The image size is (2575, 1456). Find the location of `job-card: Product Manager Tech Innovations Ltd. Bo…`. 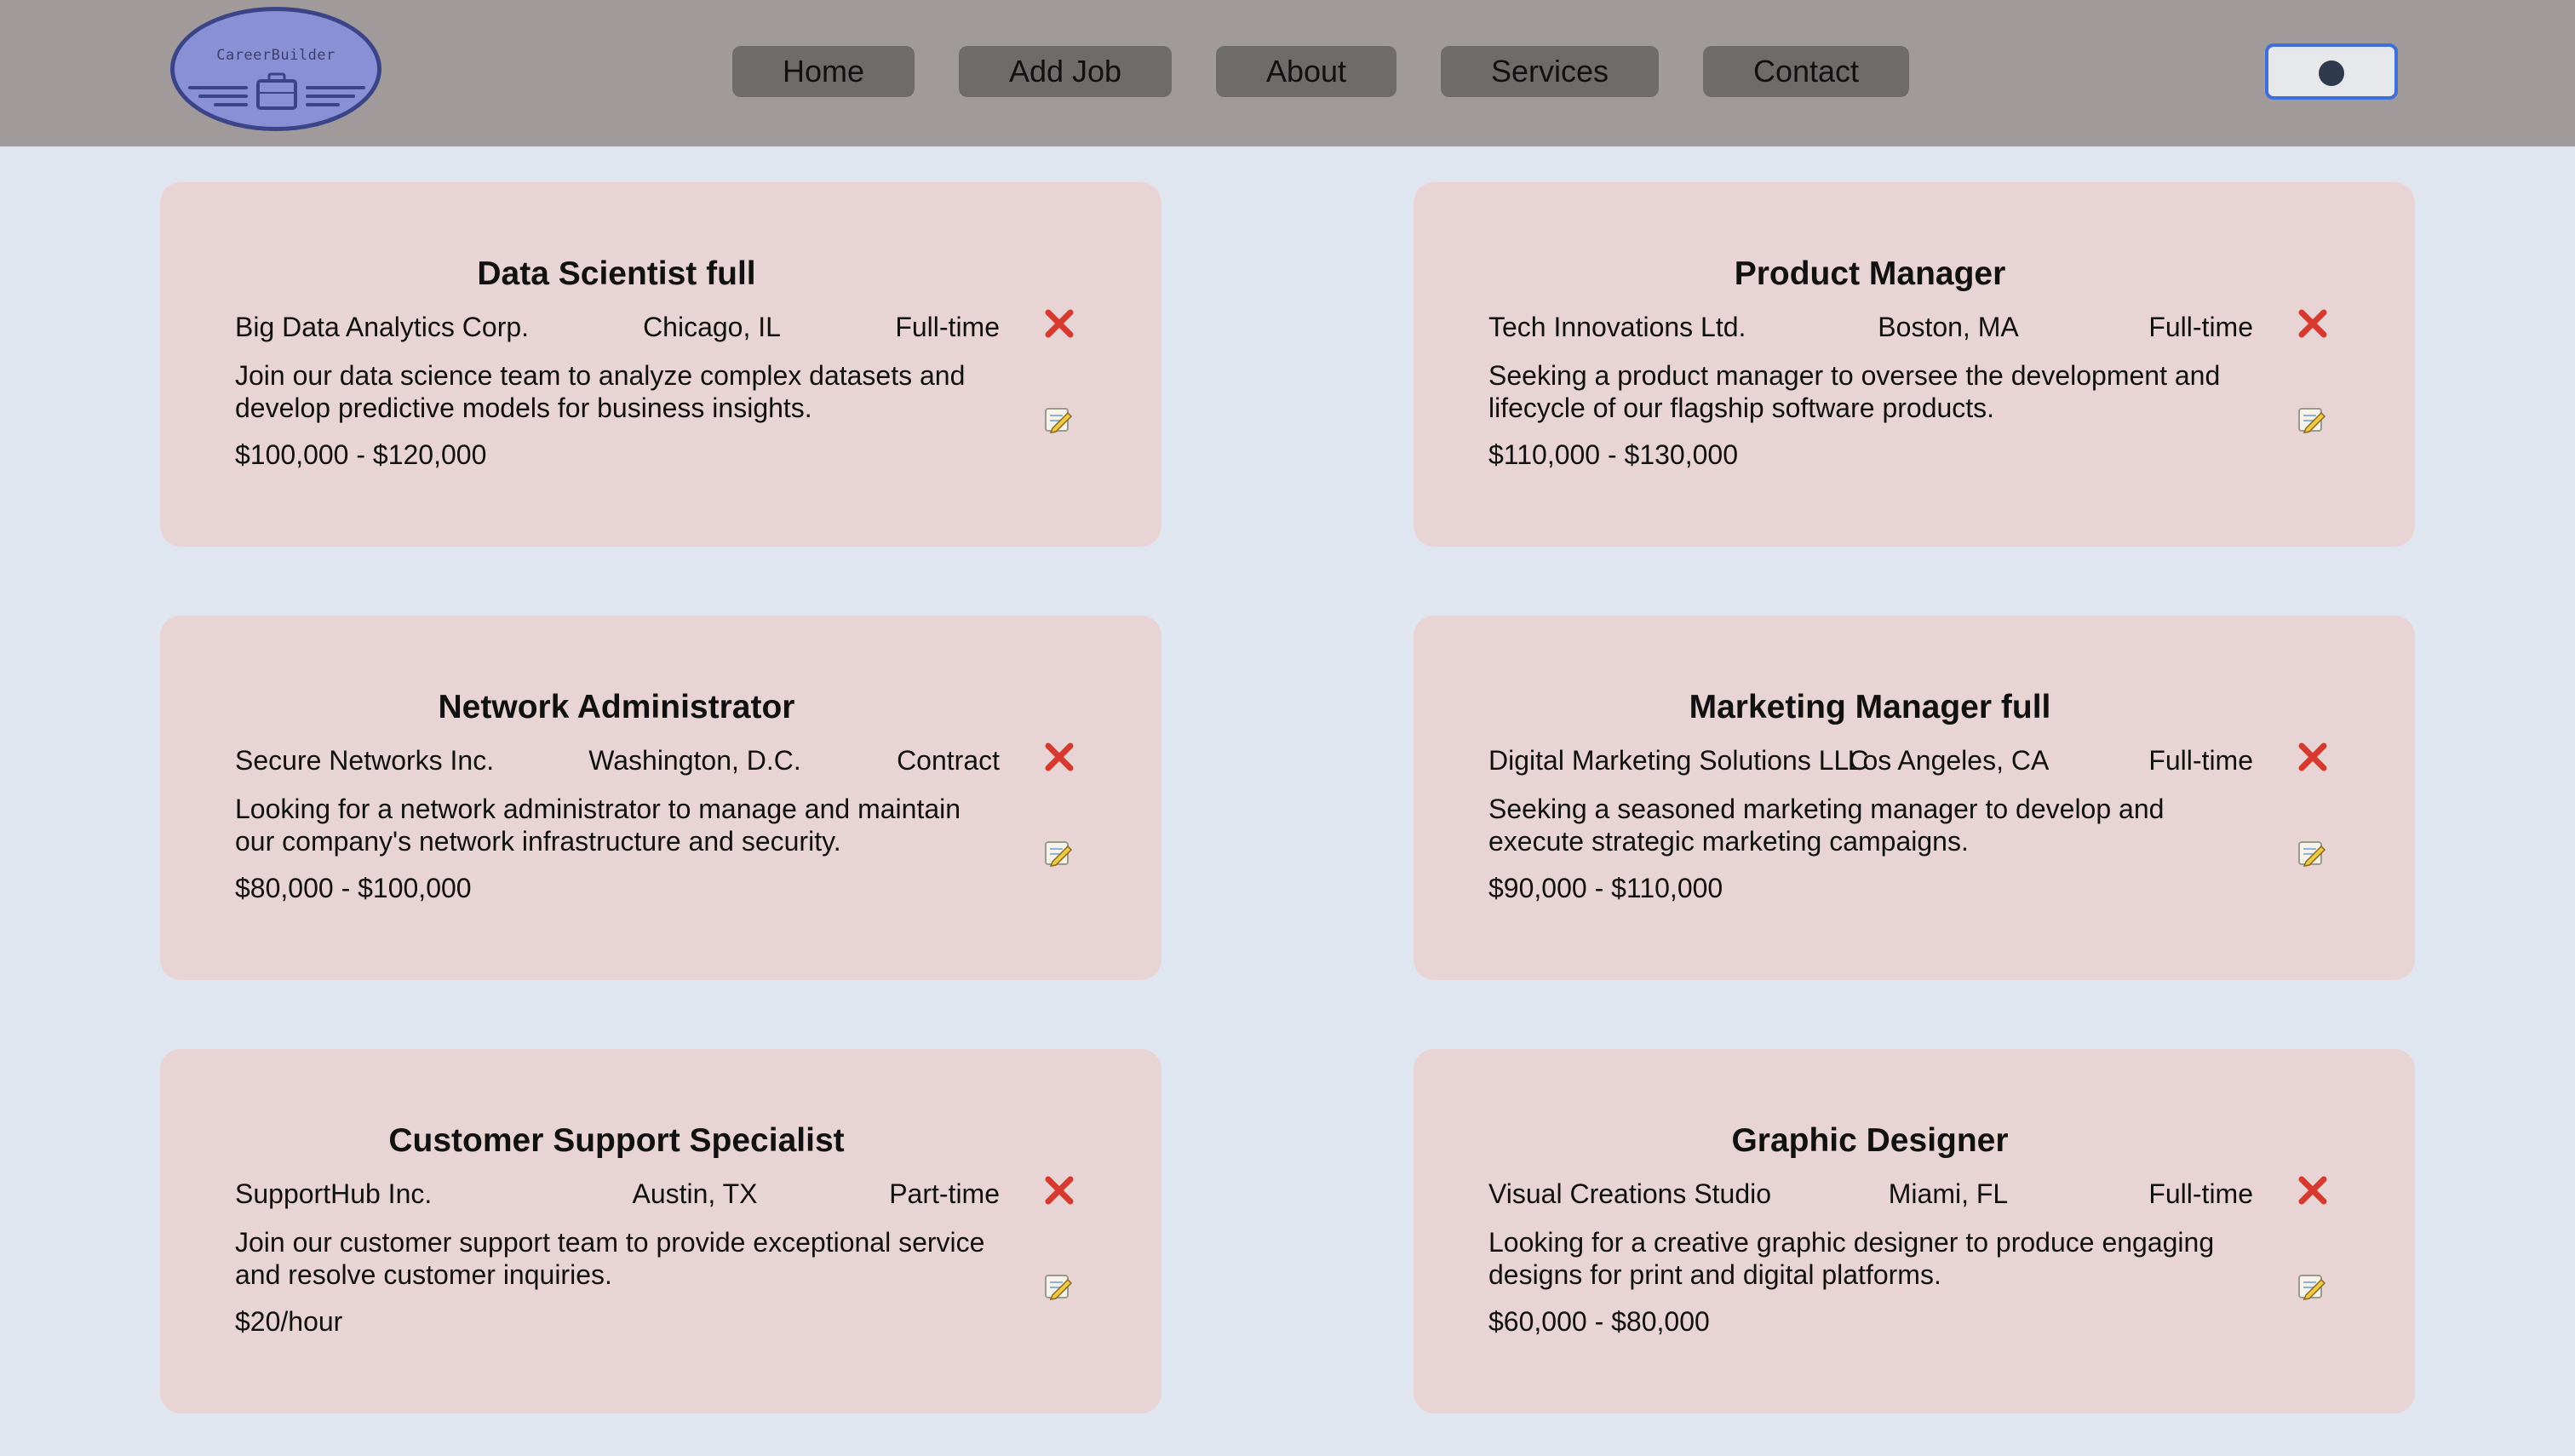

job-card: Product Manager Tech Innovations Ltd. Bo… is located at coordinates (1914, 365).